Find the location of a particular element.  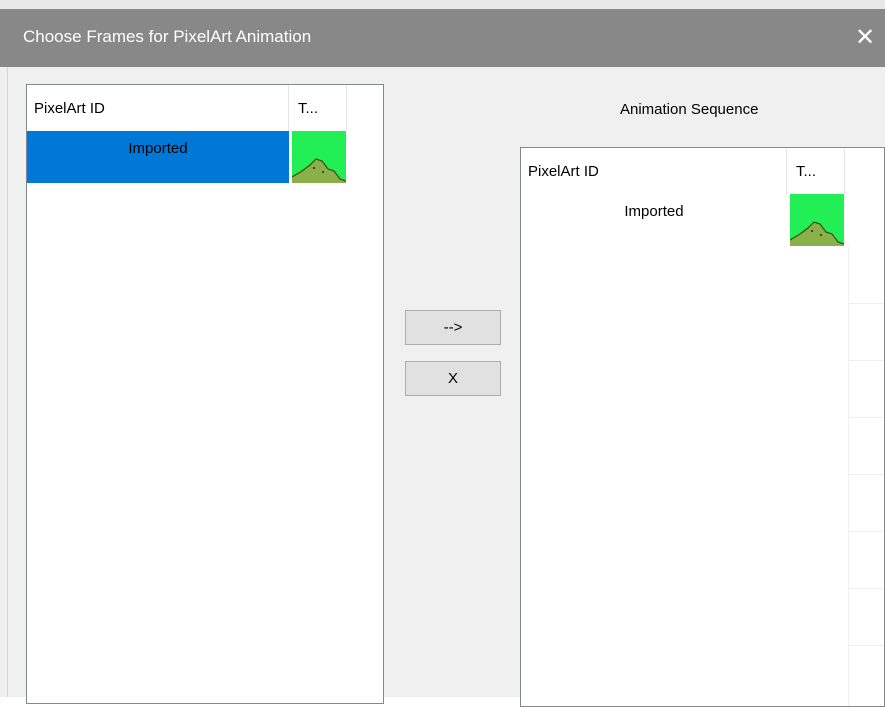

window-title: Choose Frames for PixelArt Animation is located at coordinates (167, 36).